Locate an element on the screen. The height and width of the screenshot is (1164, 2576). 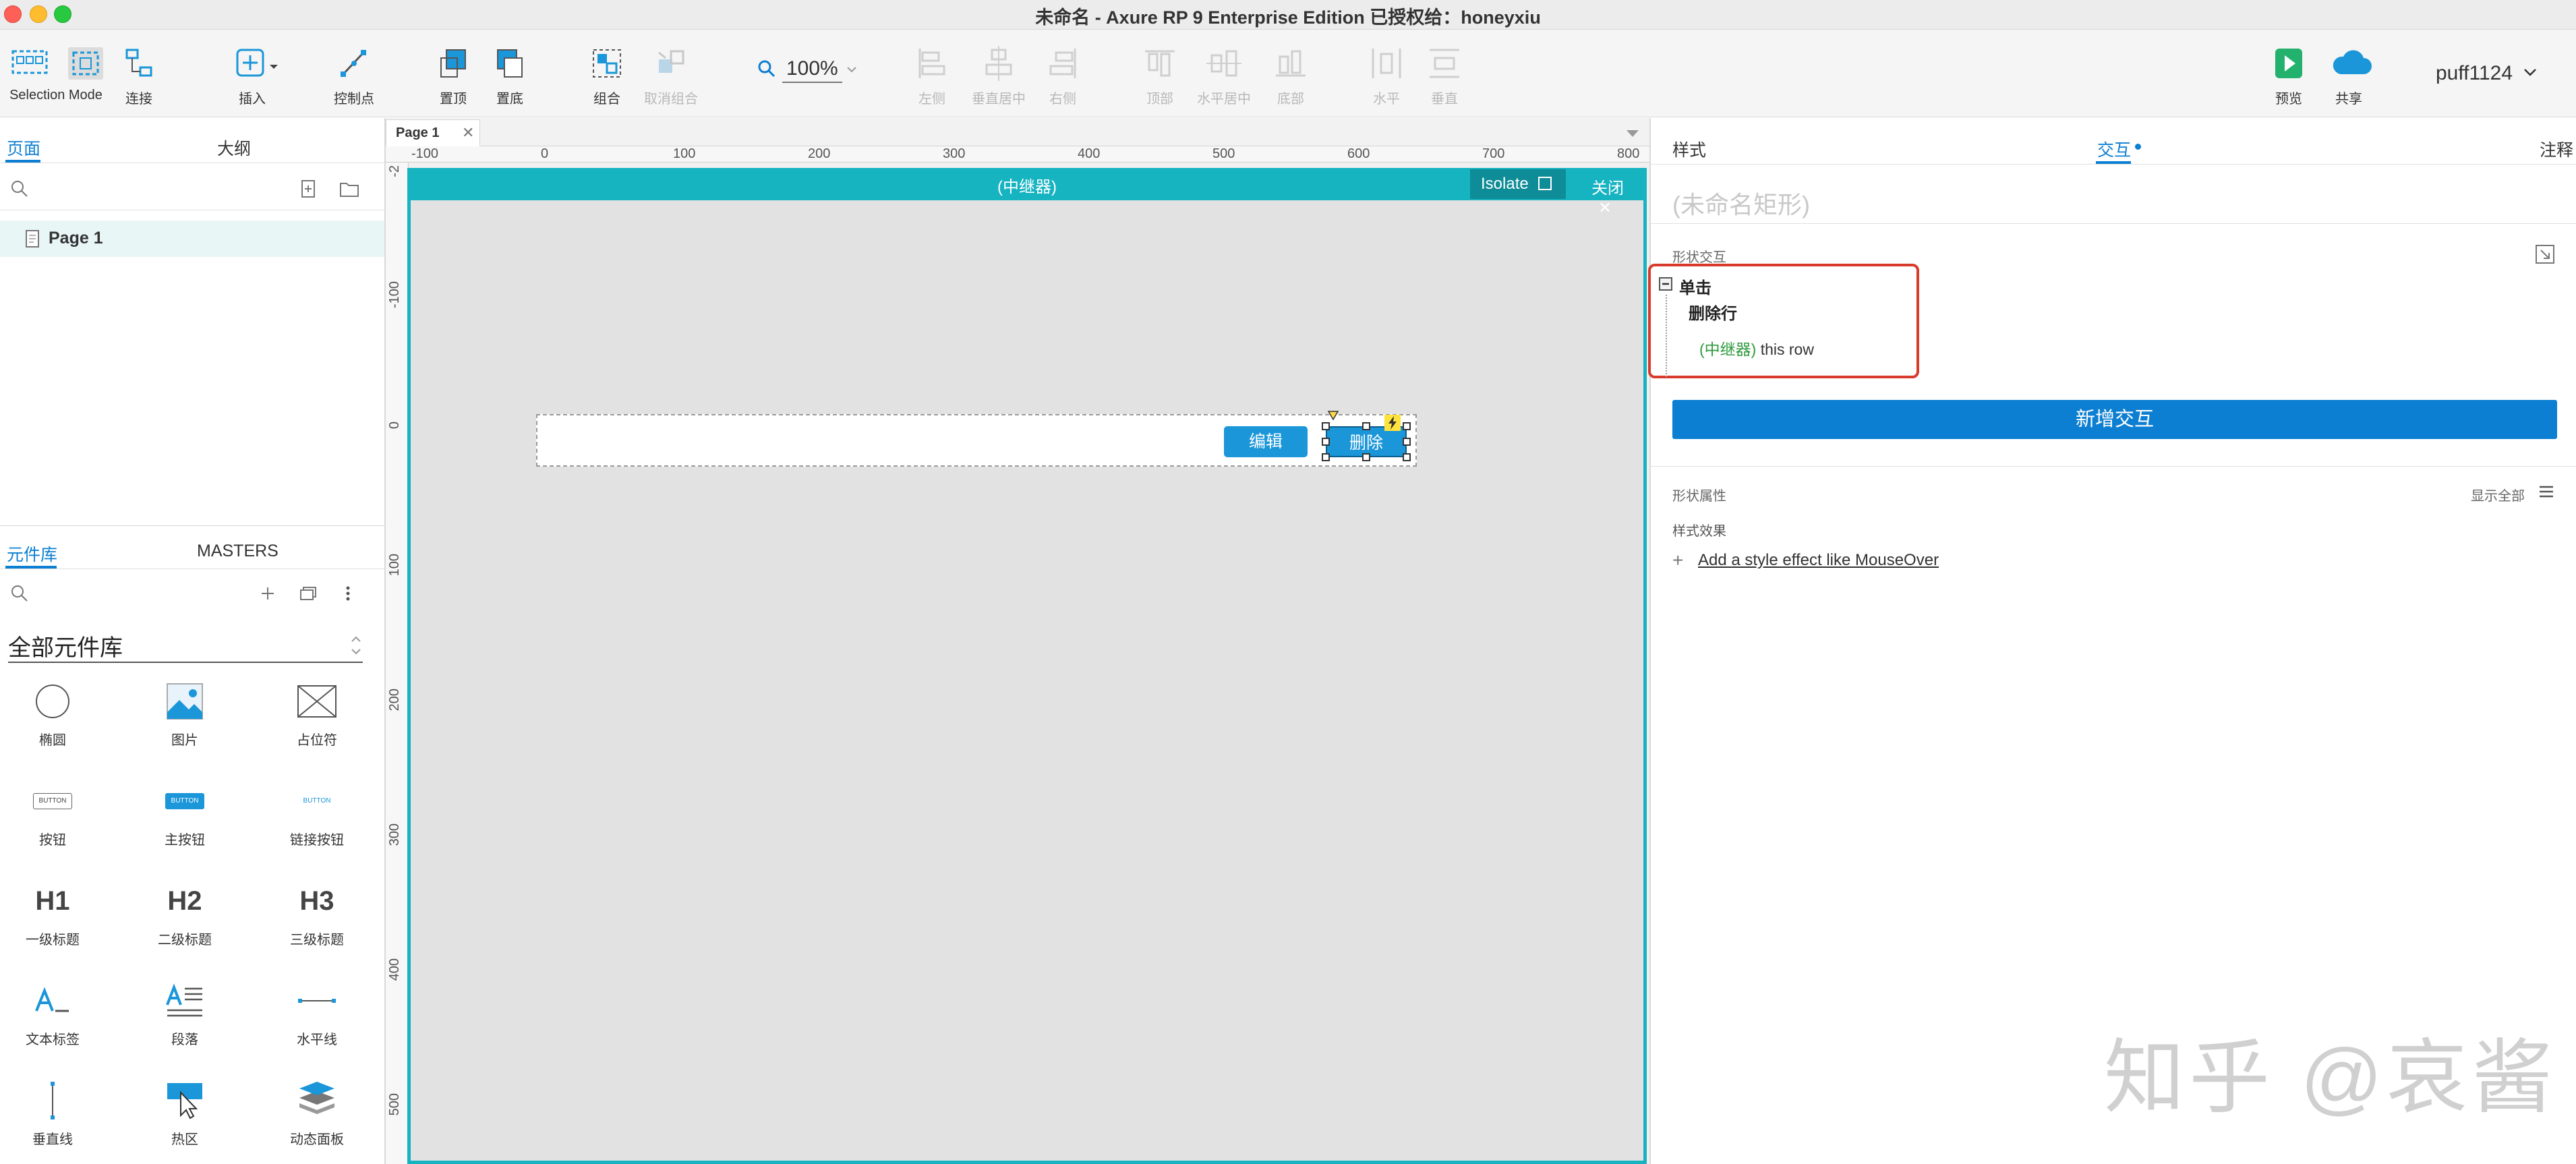
tab-notes: 注释 is located at coordinates (2557, 149).